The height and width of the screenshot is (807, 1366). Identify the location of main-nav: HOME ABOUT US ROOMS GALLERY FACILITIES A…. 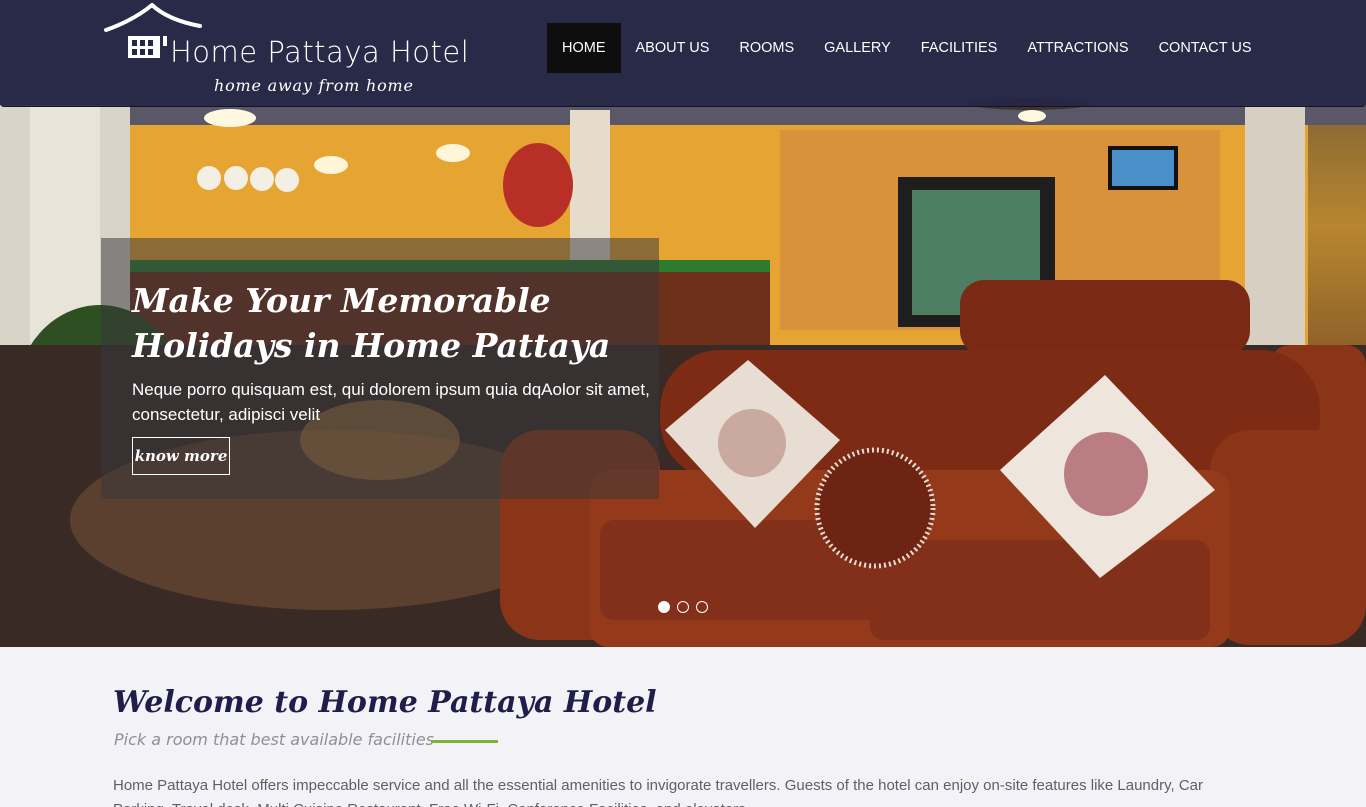
(907, 48).